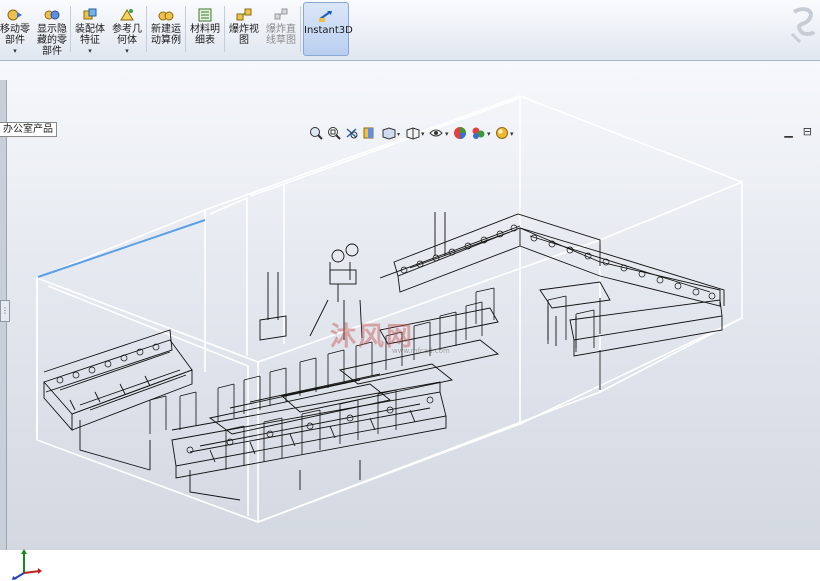 Image resolution: width=820 pixels, height=581 pixels. What do you see at coordinates (52, 15) in the screenshot?
I see `show-hidden-icon` at bounding box center [52, 15].